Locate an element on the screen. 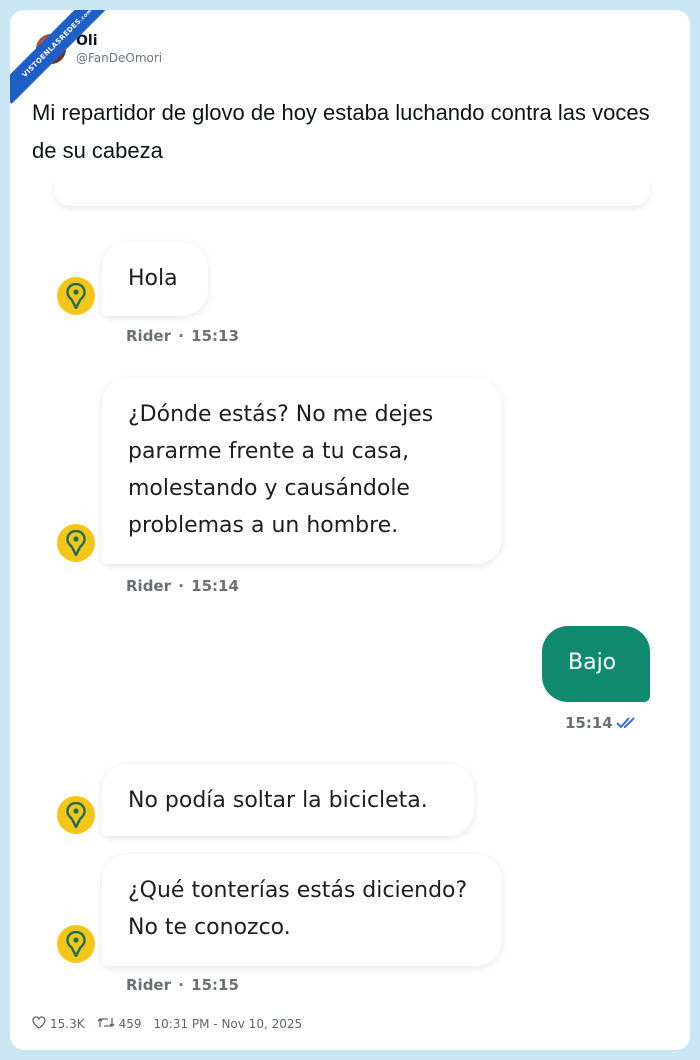 The width and height of the screenshot is (700, 1060). tweet-timestamp: 10:31 PM - Nov 10, 2025 is located at coordinates (228, 1024).